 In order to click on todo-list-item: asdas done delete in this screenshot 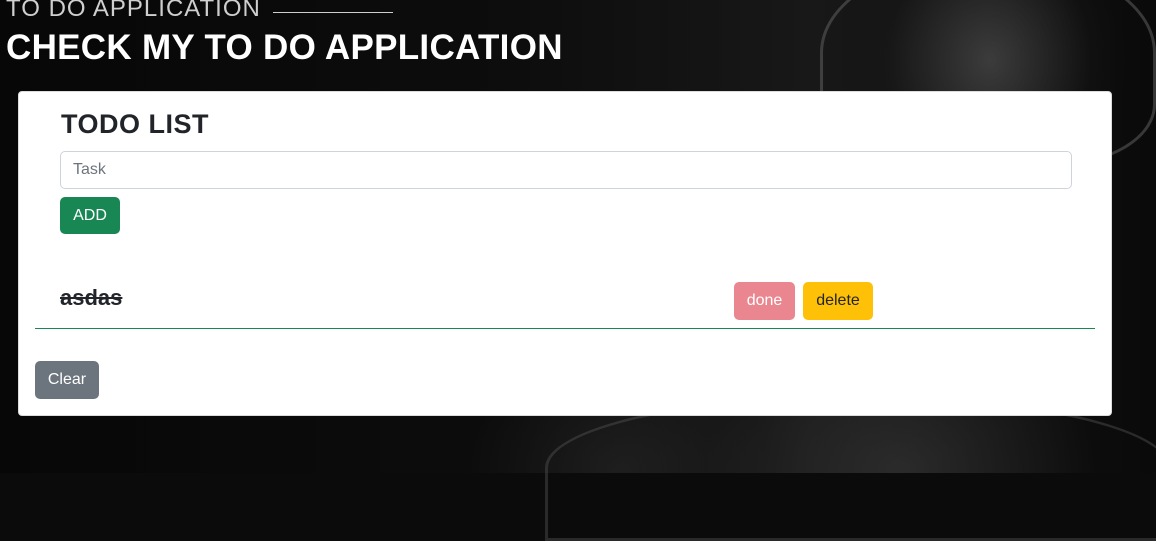, I will do `click(565, 298)`.